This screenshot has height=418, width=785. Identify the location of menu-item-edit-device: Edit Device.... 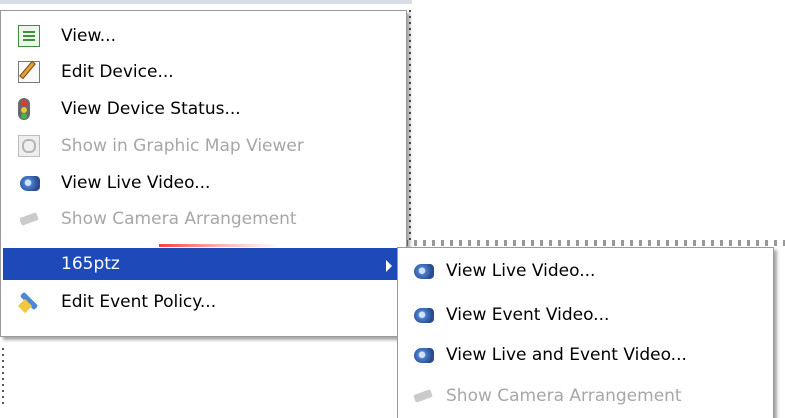
(203, 72).